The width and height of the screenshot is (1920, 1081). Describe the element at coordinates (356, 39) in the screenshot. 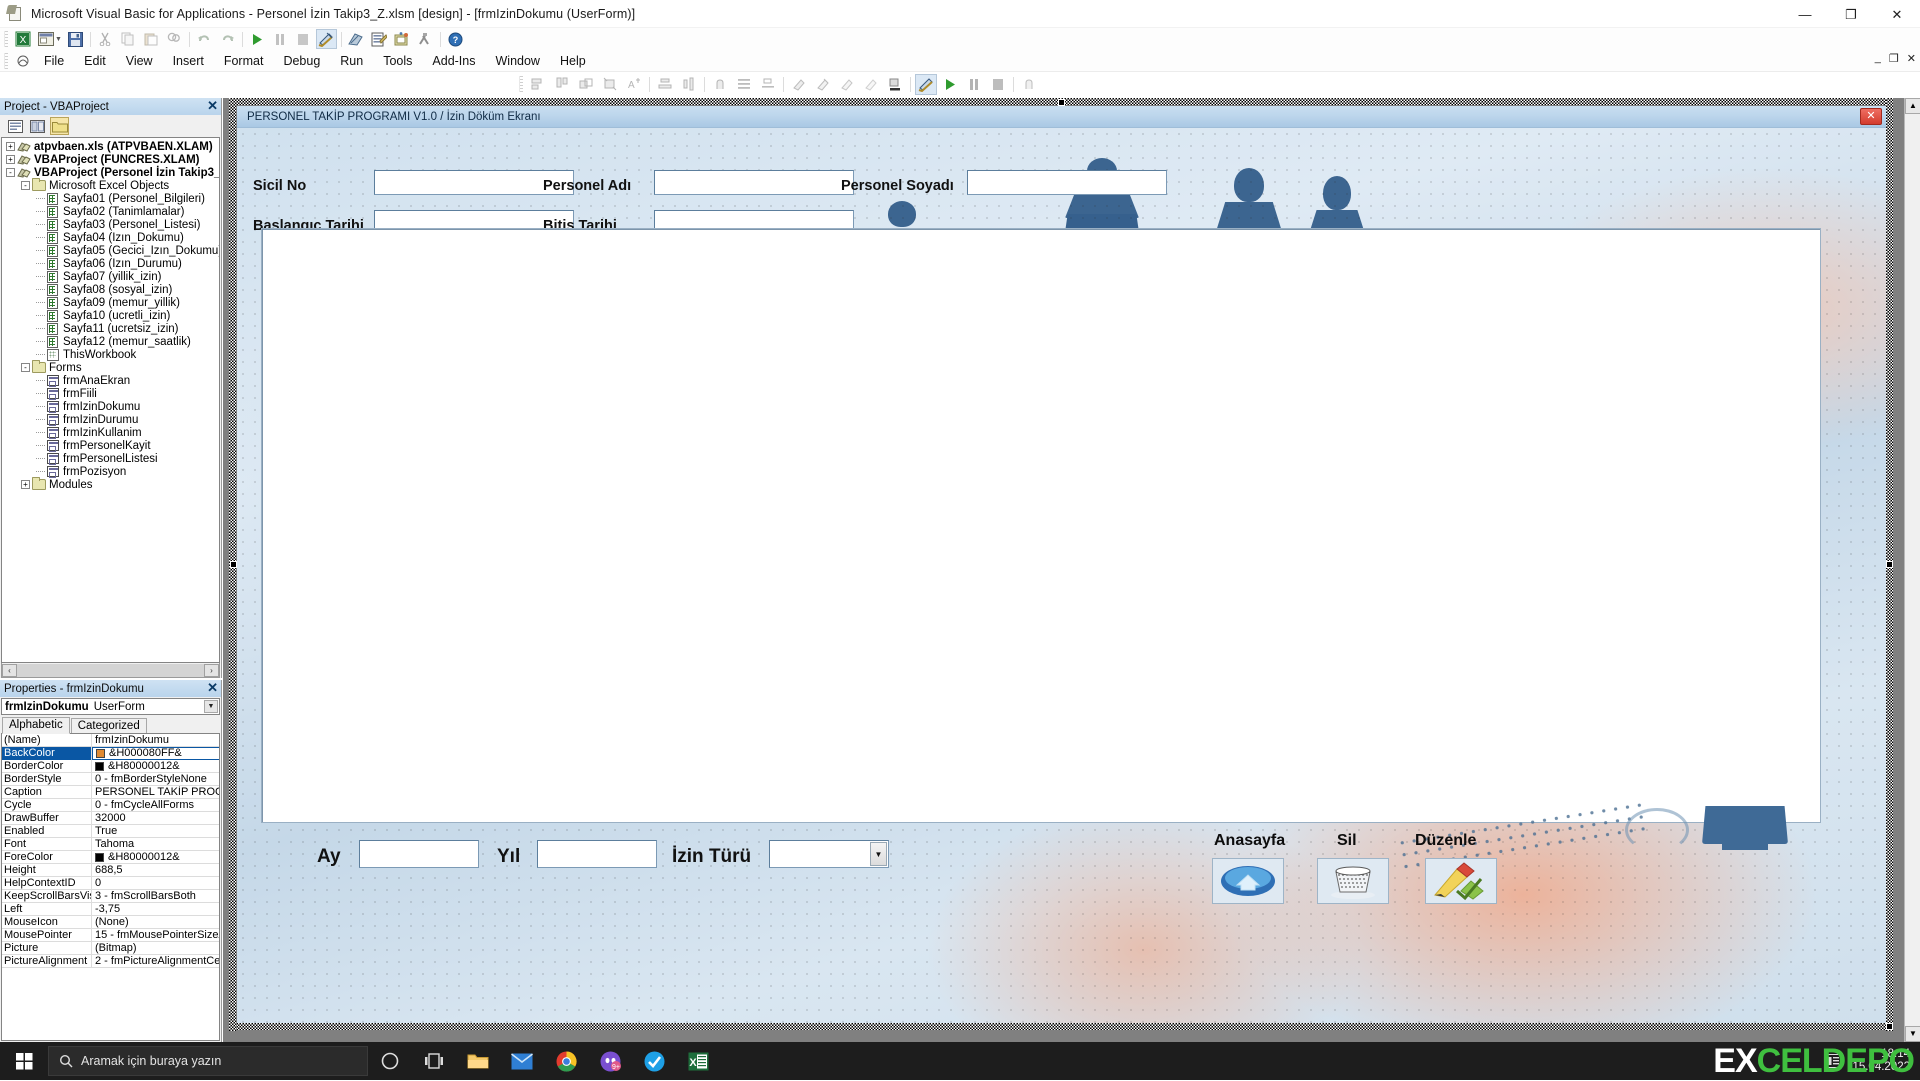

I see `project-explorer-icon` at that location.